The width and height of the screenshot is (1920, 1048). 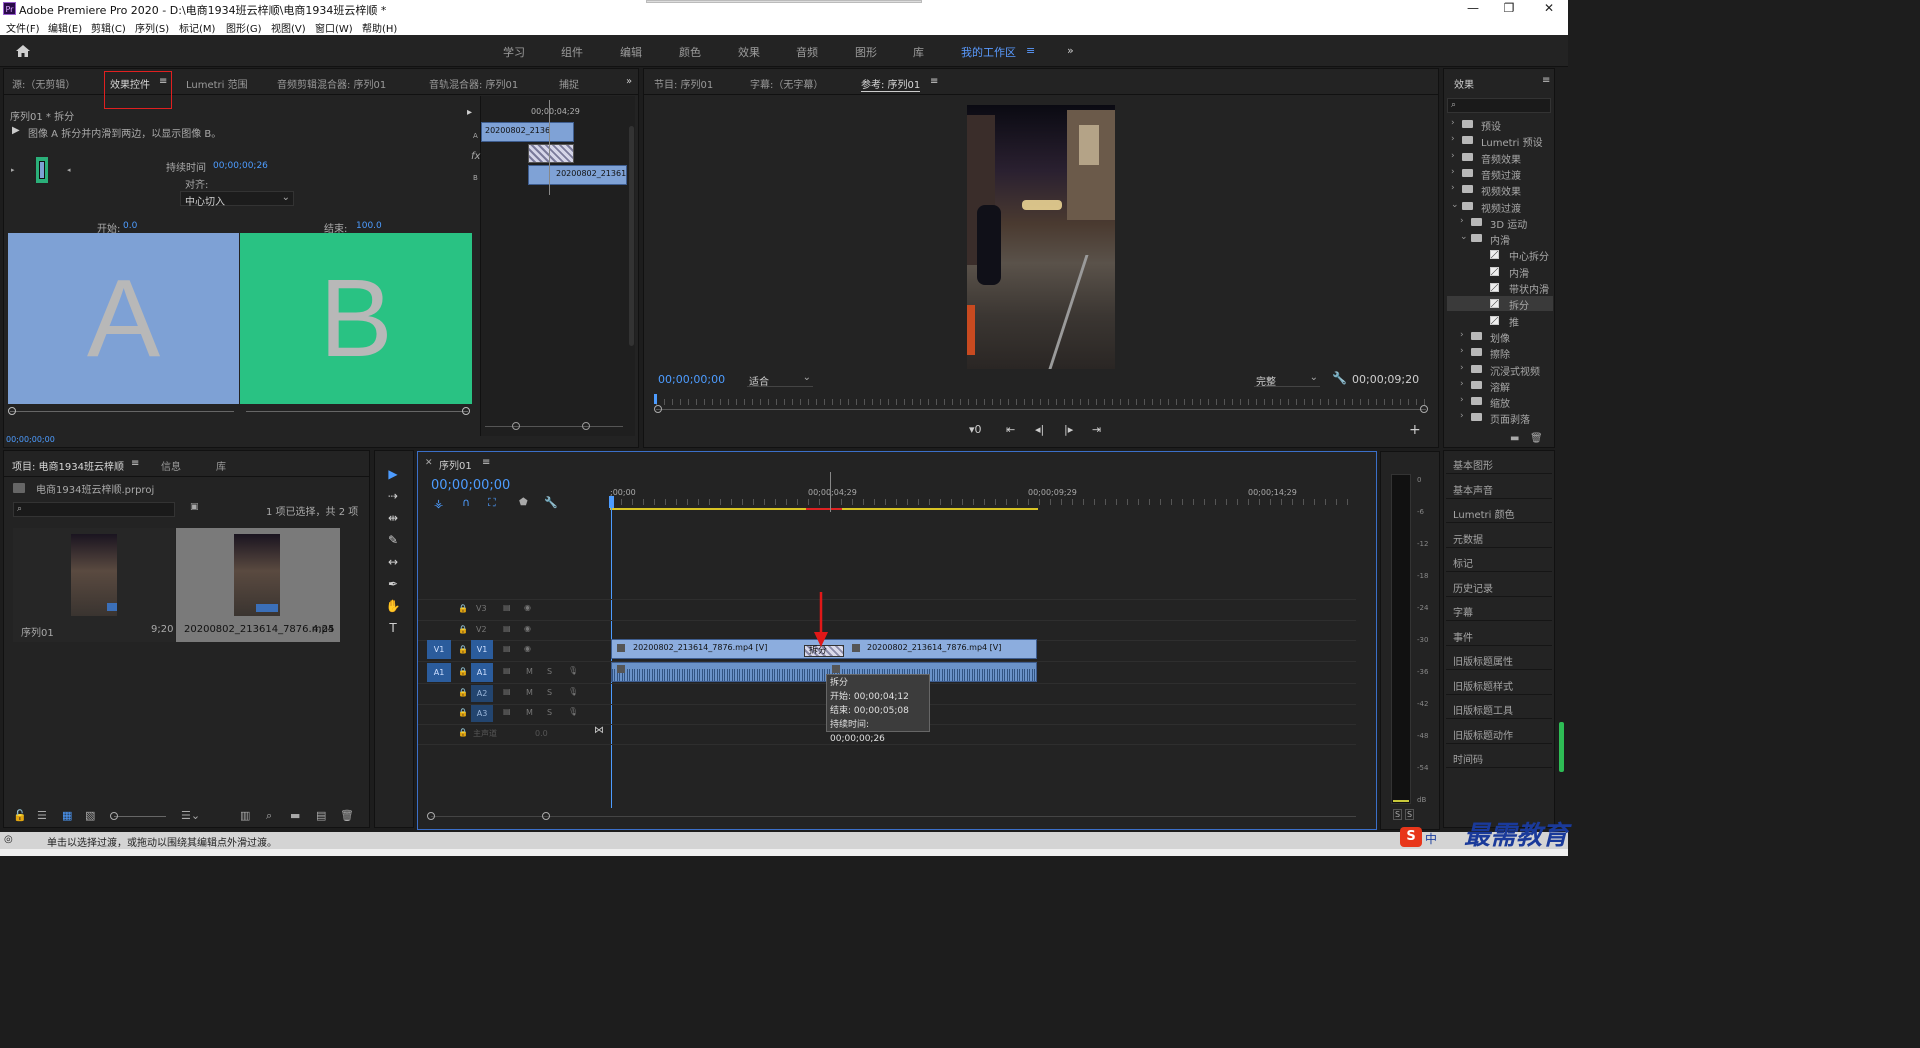 I want to click on type-tool-icon: T, so click(x=393, y=628).